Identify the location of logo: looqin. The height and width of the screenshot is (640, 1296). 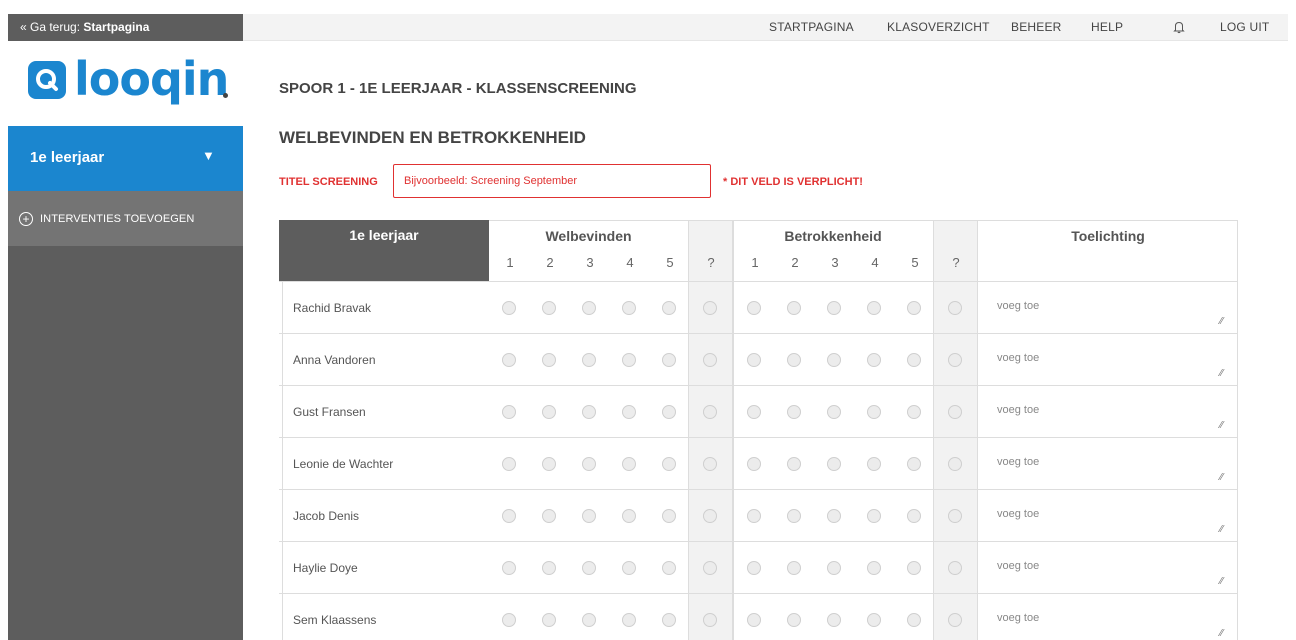
(125, 83).